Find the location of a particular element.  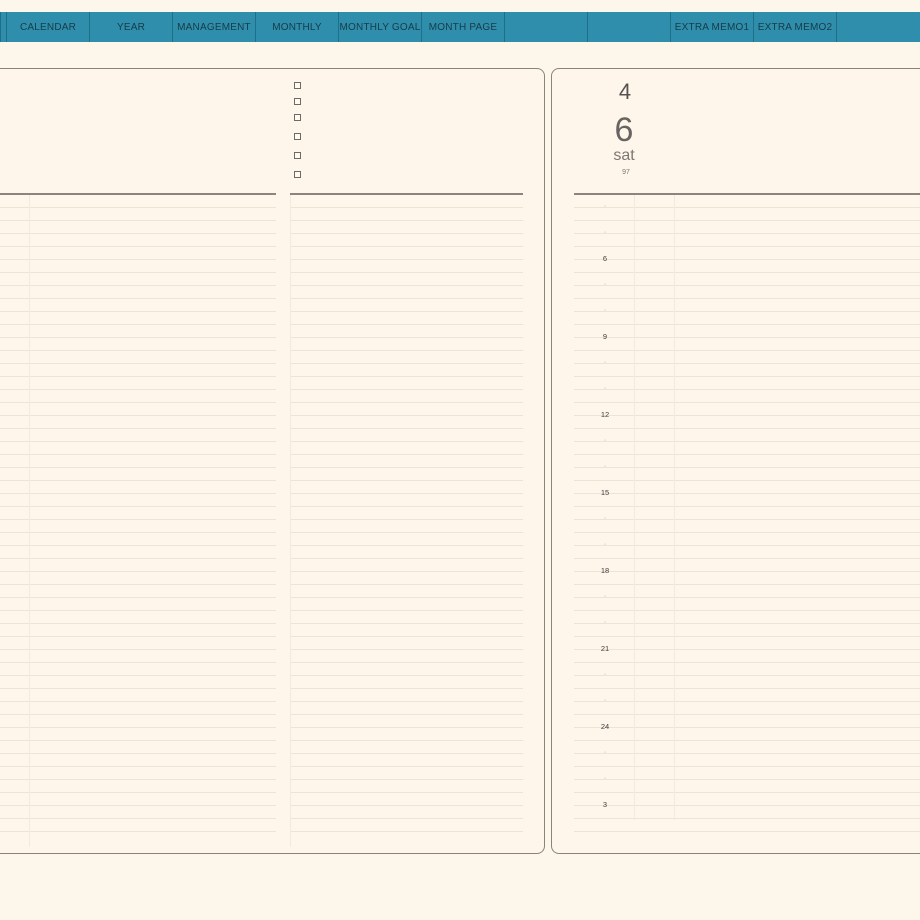

date-day: 6 is located at coordinates (624, 130).